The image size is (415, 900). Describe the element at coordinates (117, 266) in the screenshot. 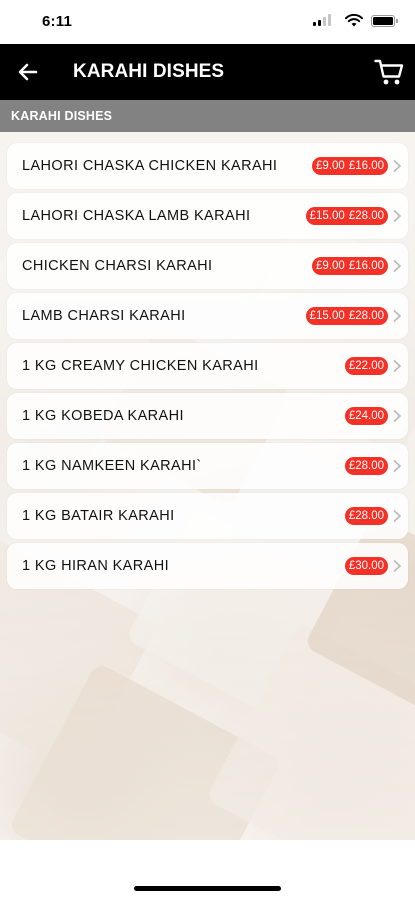

I see `item-name: CHICKEN CHARSI KARAHI` at that location.